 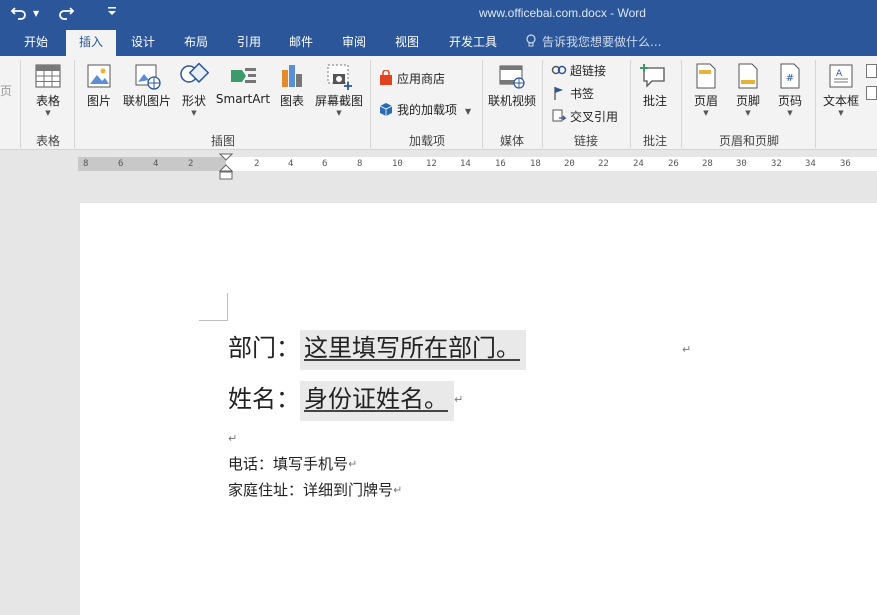 I want to click on footer-icon, so click(x=748, y=76).